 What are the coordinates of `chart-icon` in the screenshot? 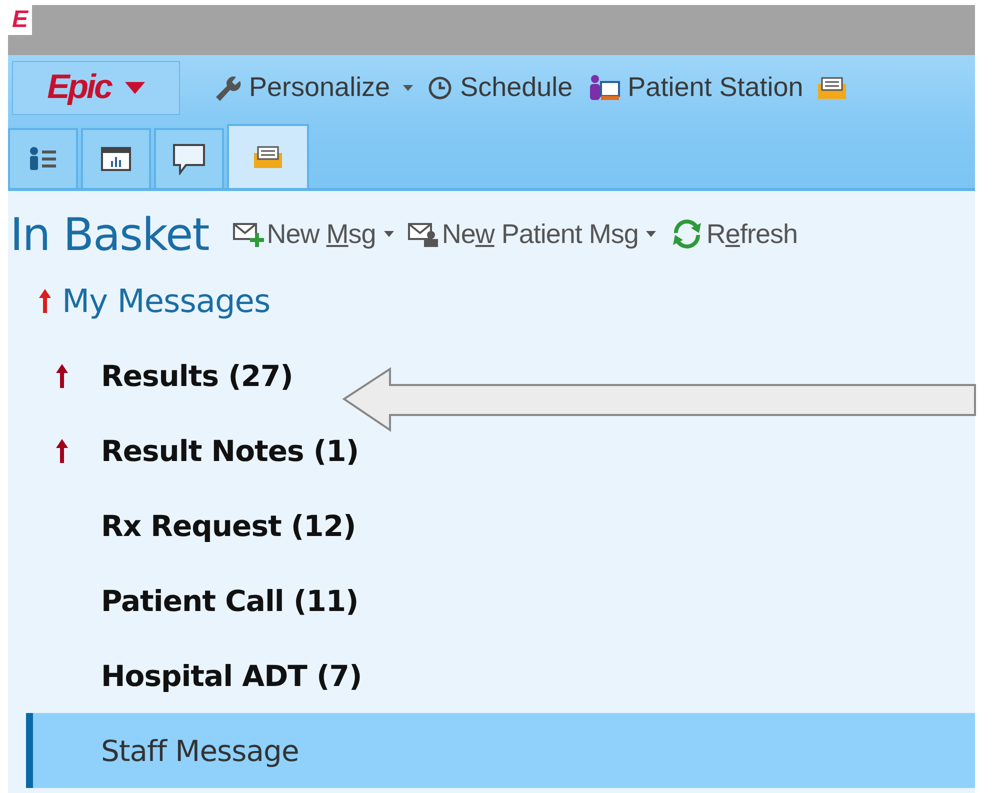 It's located at (116, 159).